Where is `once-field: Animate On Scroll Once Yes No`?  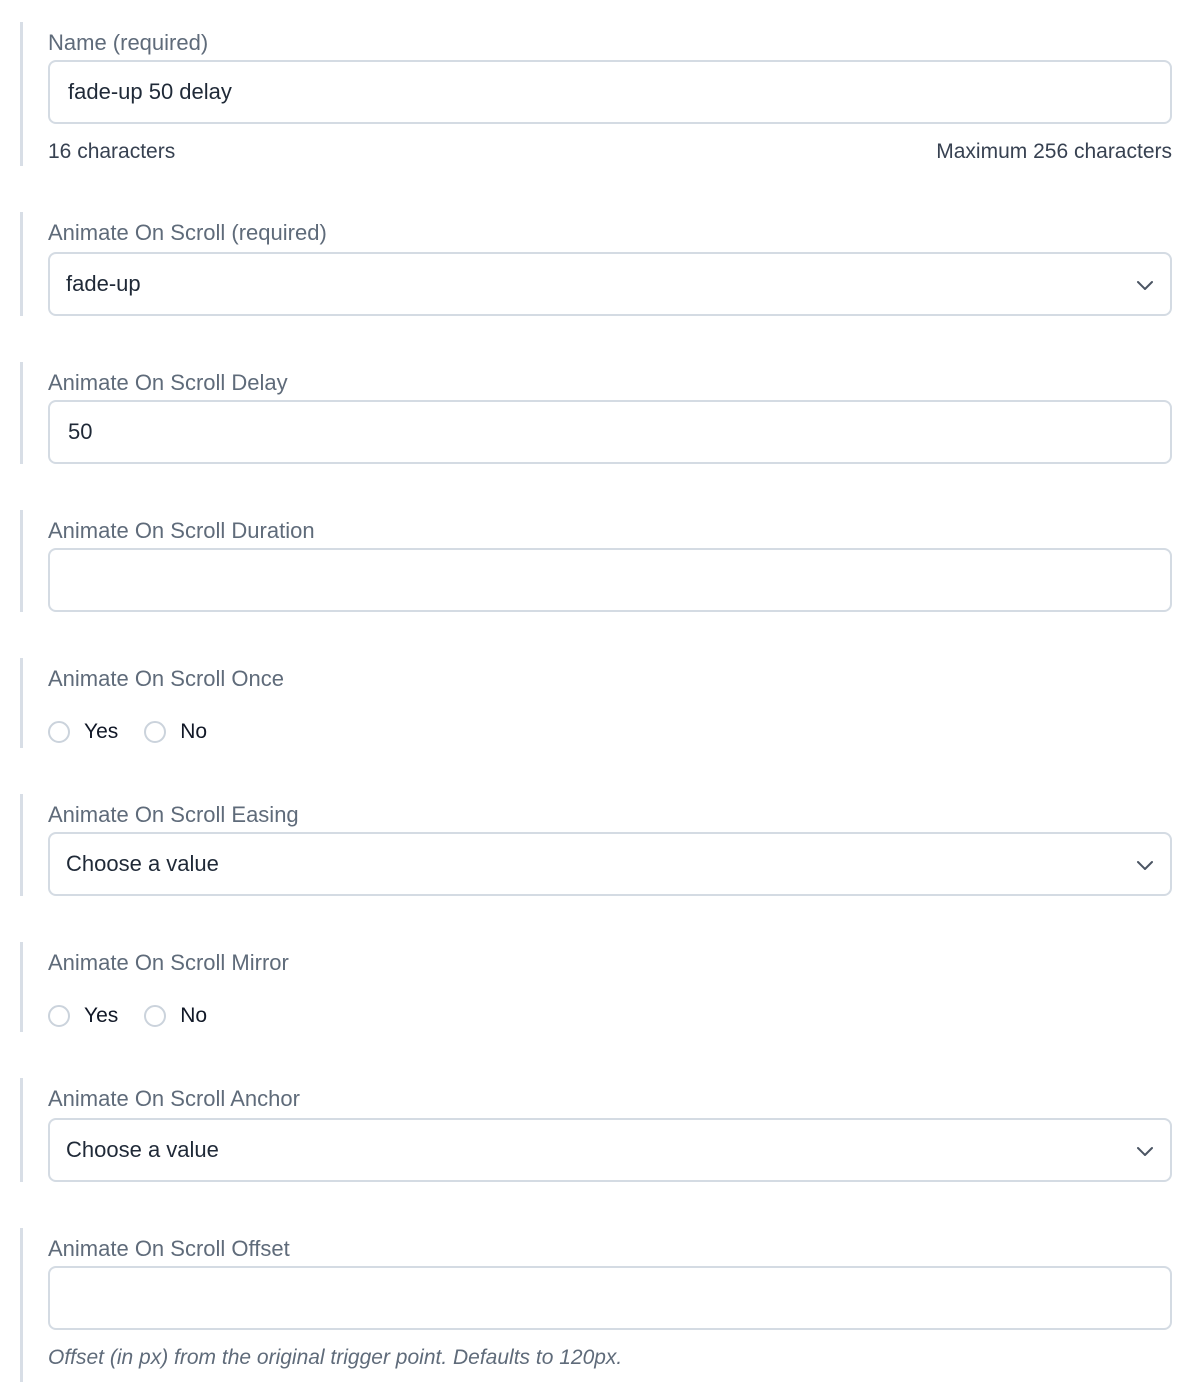 once-field: Animate On Scroll Once Yes No is located at coordinates (596, 703).